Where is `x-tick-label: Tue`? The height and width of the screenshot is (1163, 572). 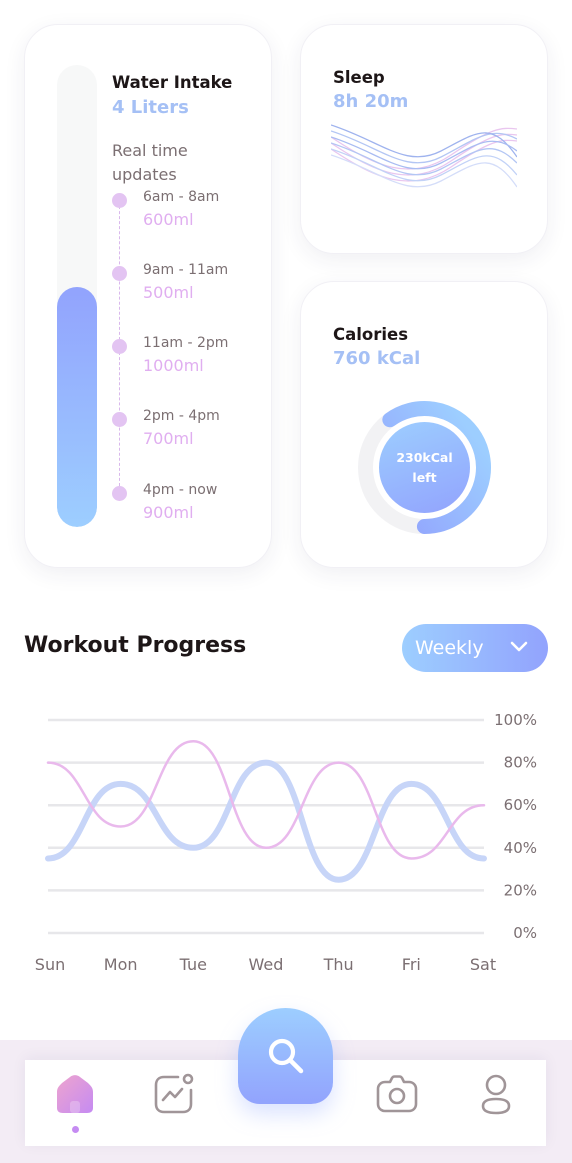
x-tick-label: Tue is located at coordinates (193, 964).